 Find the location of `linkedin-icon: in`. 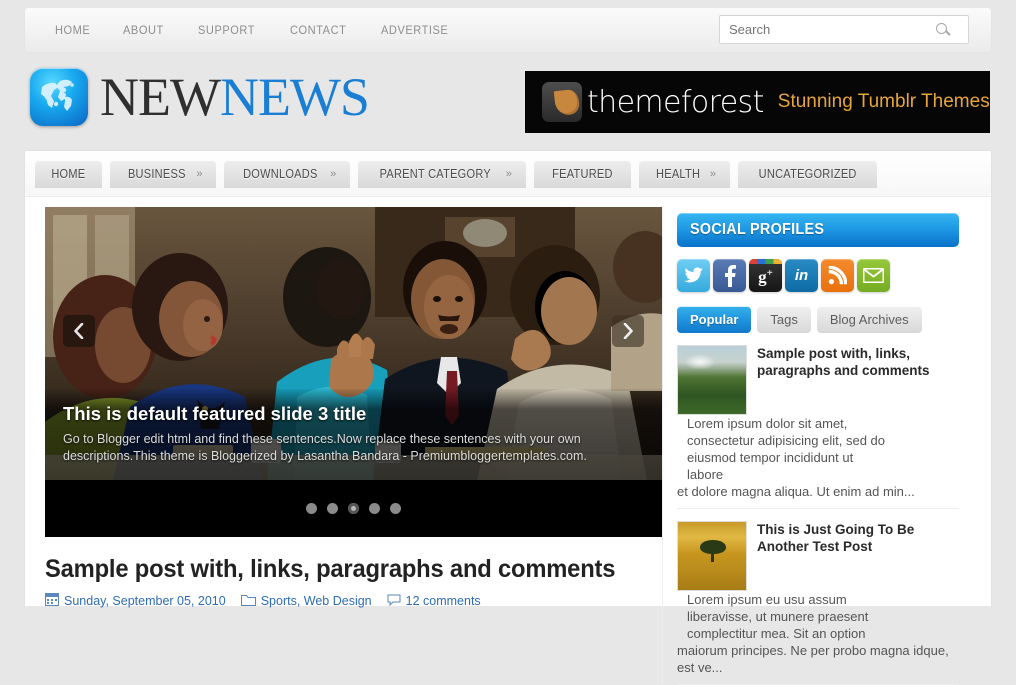

linkedin-icon: in is located at coordinates (801, 275).